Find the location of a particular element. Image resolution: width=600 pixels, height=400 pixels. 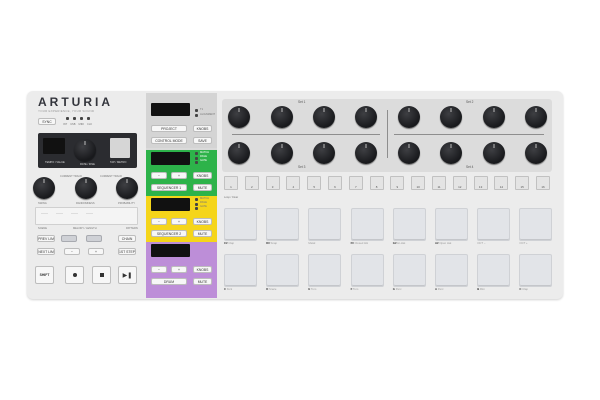

save-button: SAVE is located at coordinates (202, 140).